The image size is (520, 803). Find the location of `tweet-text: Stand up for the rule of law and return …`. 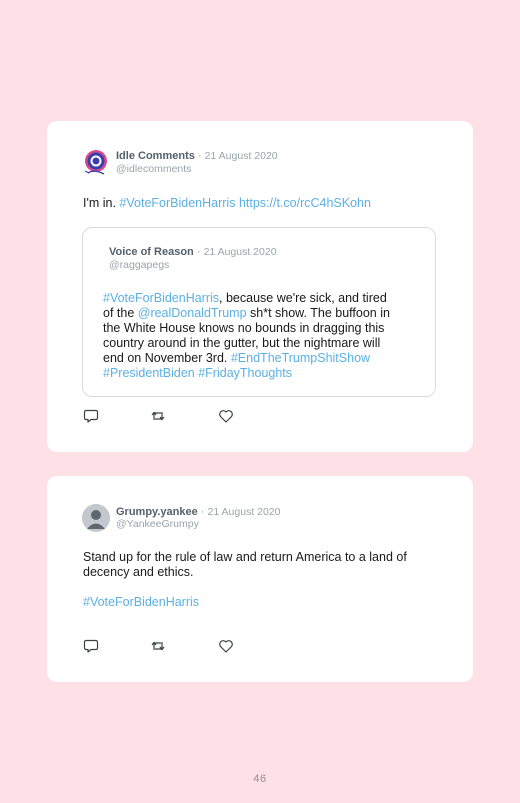

tweet-text: Stand up for the rule of law and return … is located at coordinates (245, 565).